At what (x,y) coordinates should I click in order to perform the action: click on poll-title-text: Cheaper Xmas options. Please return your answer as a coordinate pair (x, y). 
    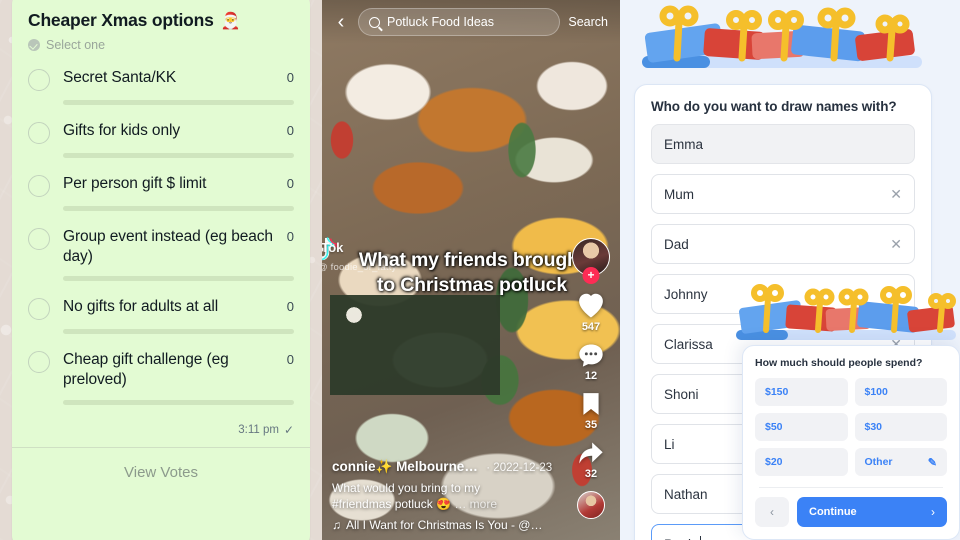
    Looking at the image, I should click on (121, 20).